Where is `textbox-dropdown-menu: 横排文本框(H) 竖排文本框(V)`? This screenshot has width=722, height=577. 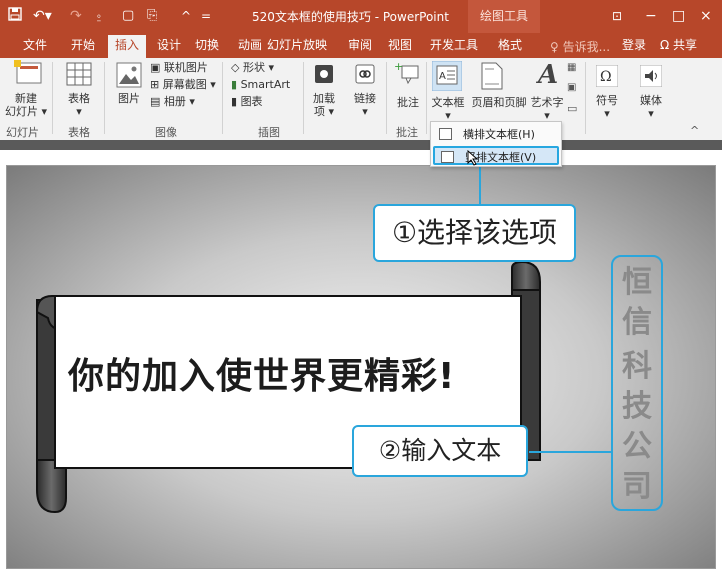 textbox-dropdown-menu: 横排文本框(H) 竖排文本框(V) is located at coordinates (496, 144).